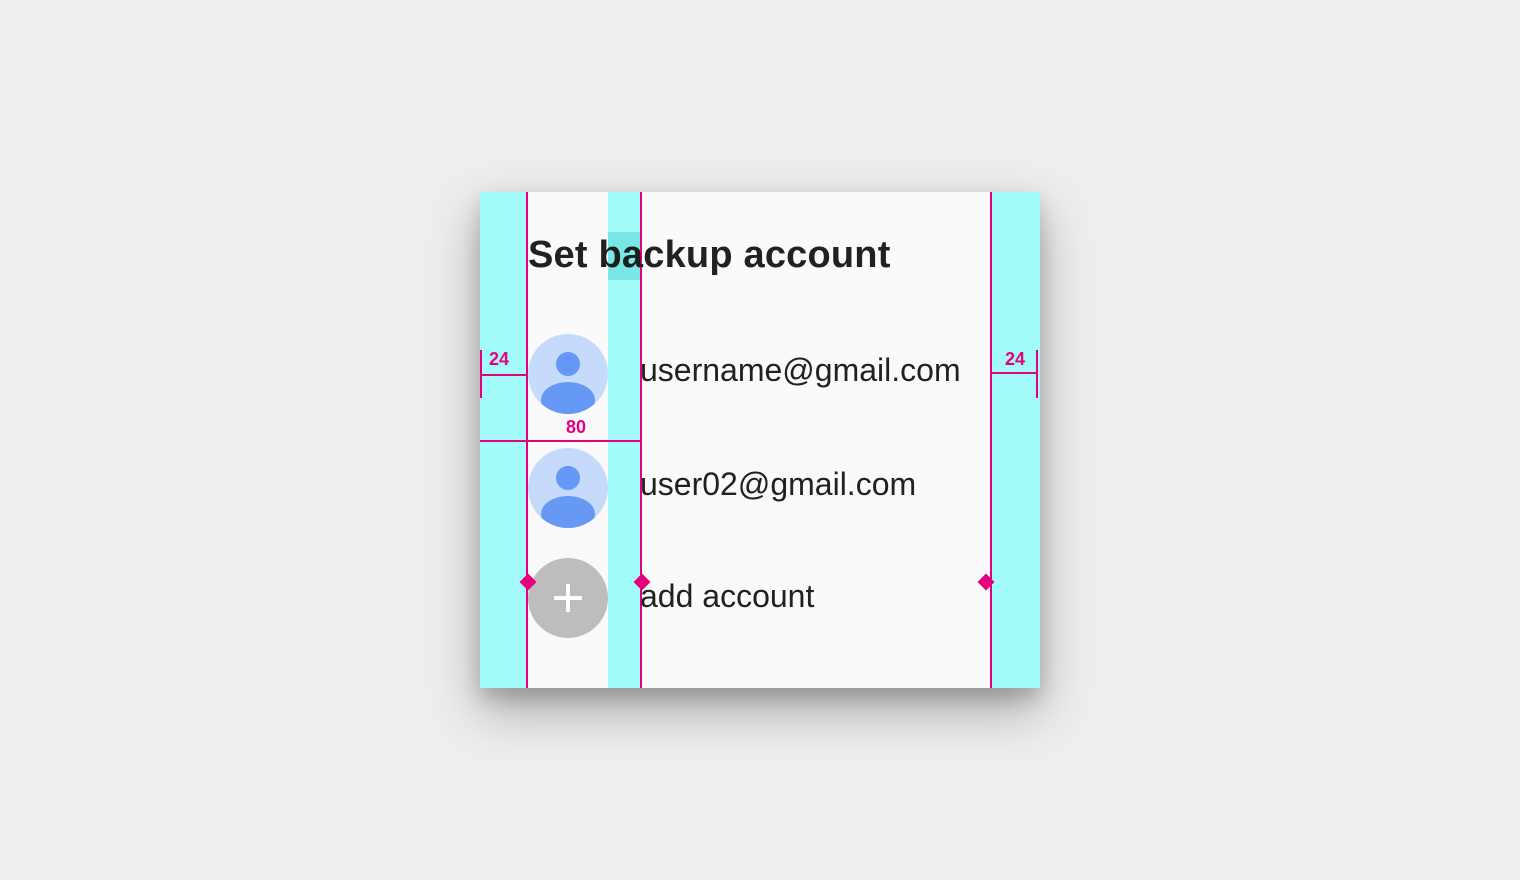  Describe the element at coordinates (800, 370) in the screenshot. I see `account-email: username@gmail.com` at that location.